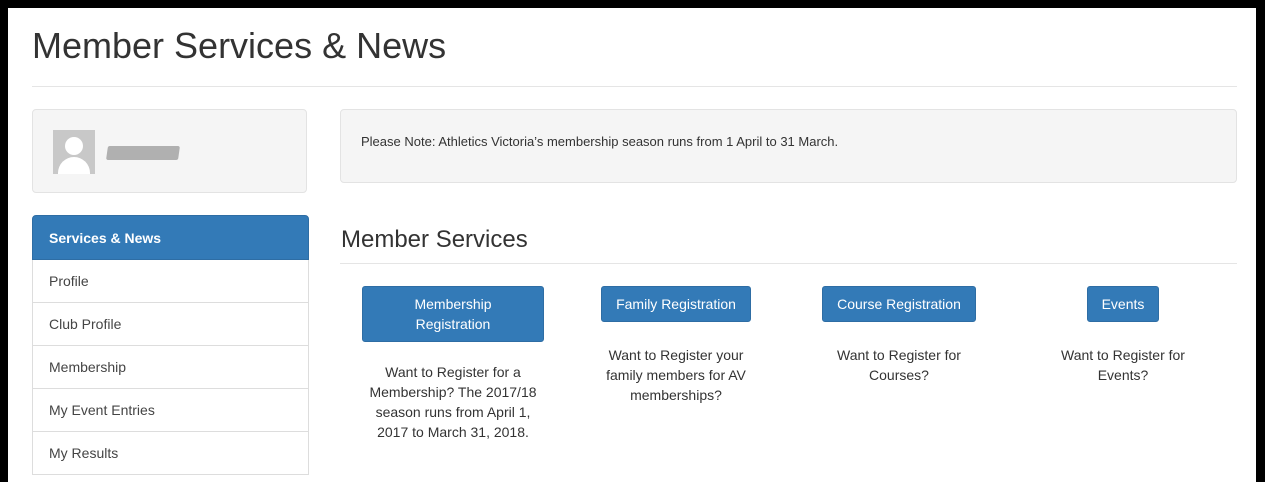 The width and height of the screenshot is (1265, 482). Describe the element at coordinates (1123, 335) in the screenshot. I see `service-card-events: Events Want to Register for Events?` at that location.